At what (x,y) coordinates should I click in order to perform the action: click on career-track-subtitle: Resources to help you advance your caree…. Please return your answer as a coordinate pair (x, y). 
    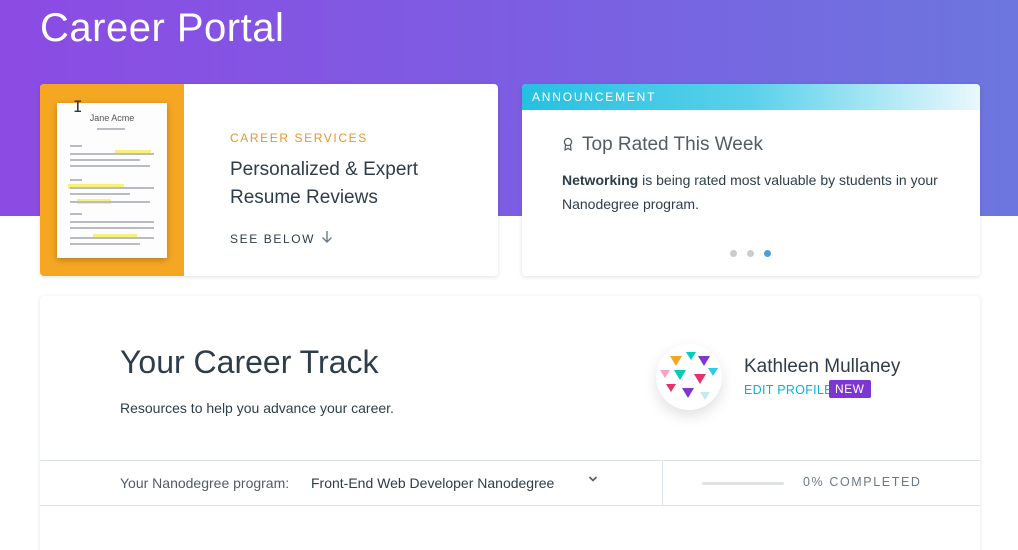
    Looking at the image, I should click on (257, 408).